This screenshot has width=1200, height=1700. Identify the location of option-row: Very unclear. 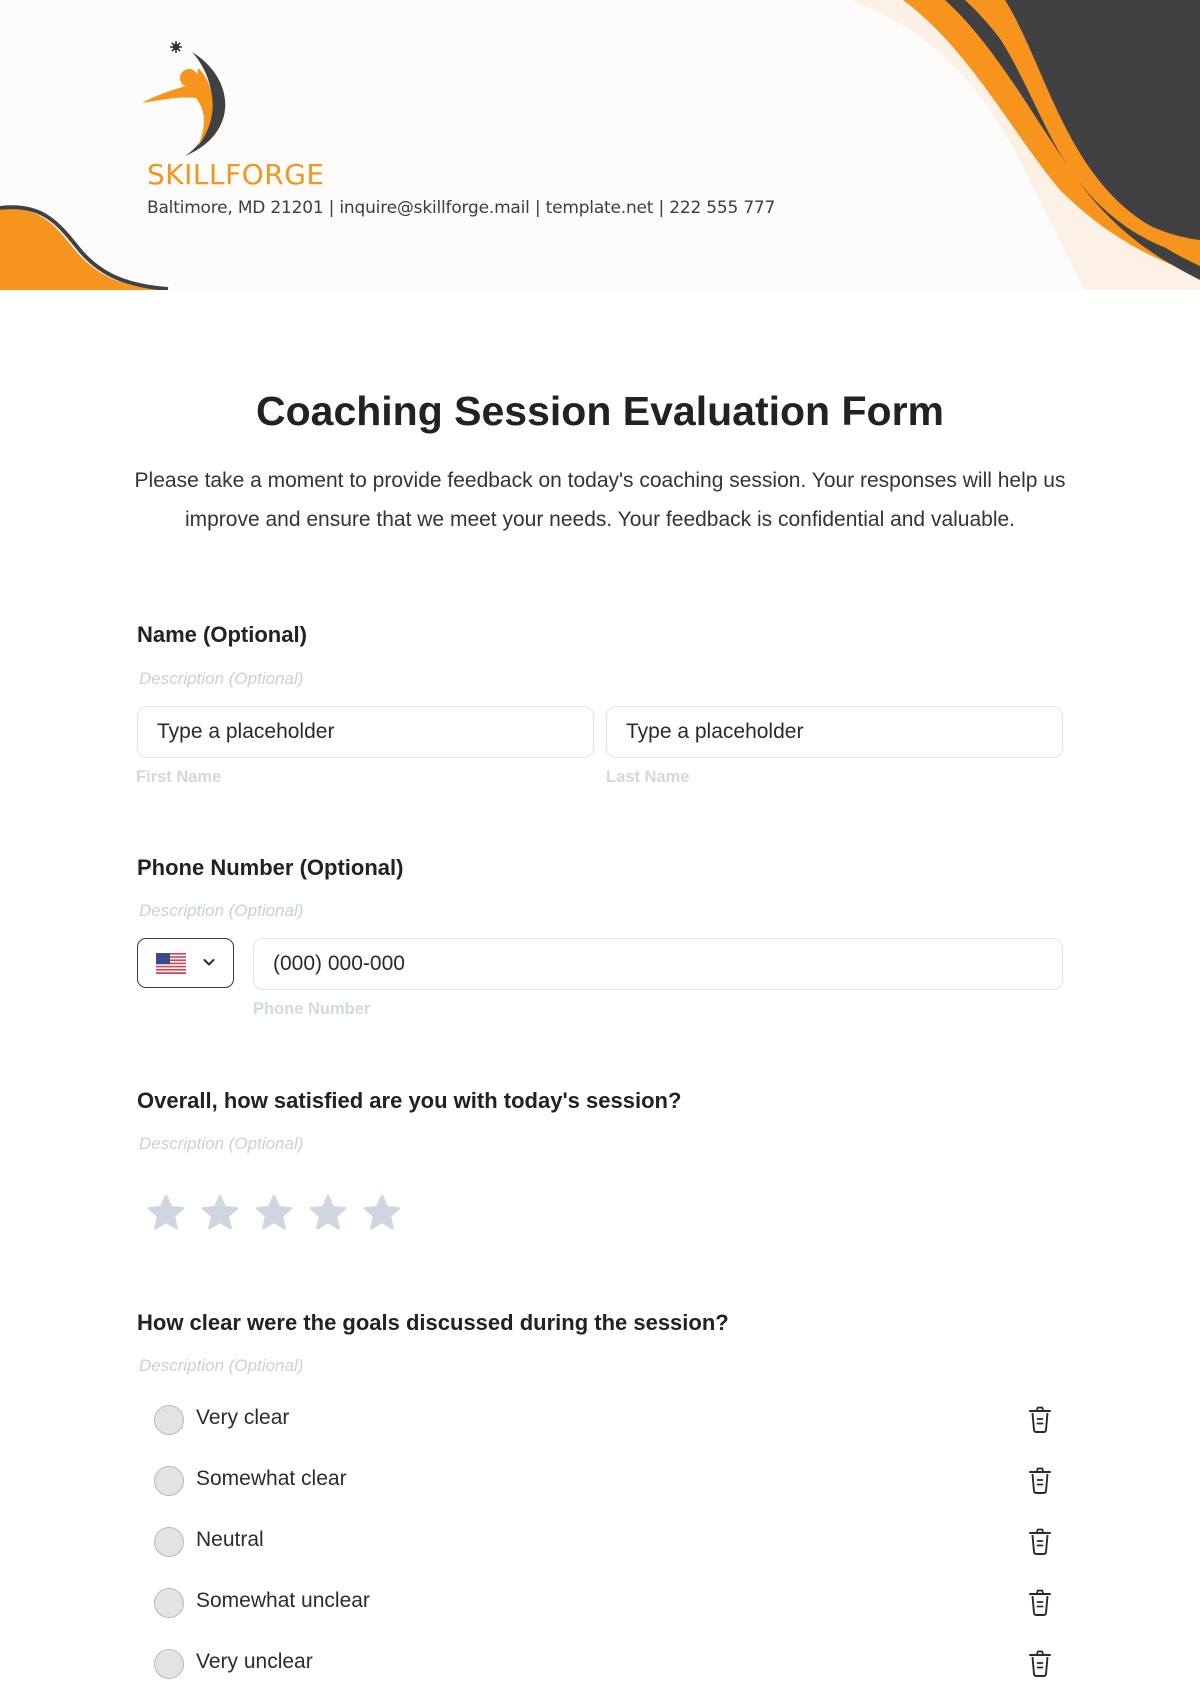
(604, 1664).